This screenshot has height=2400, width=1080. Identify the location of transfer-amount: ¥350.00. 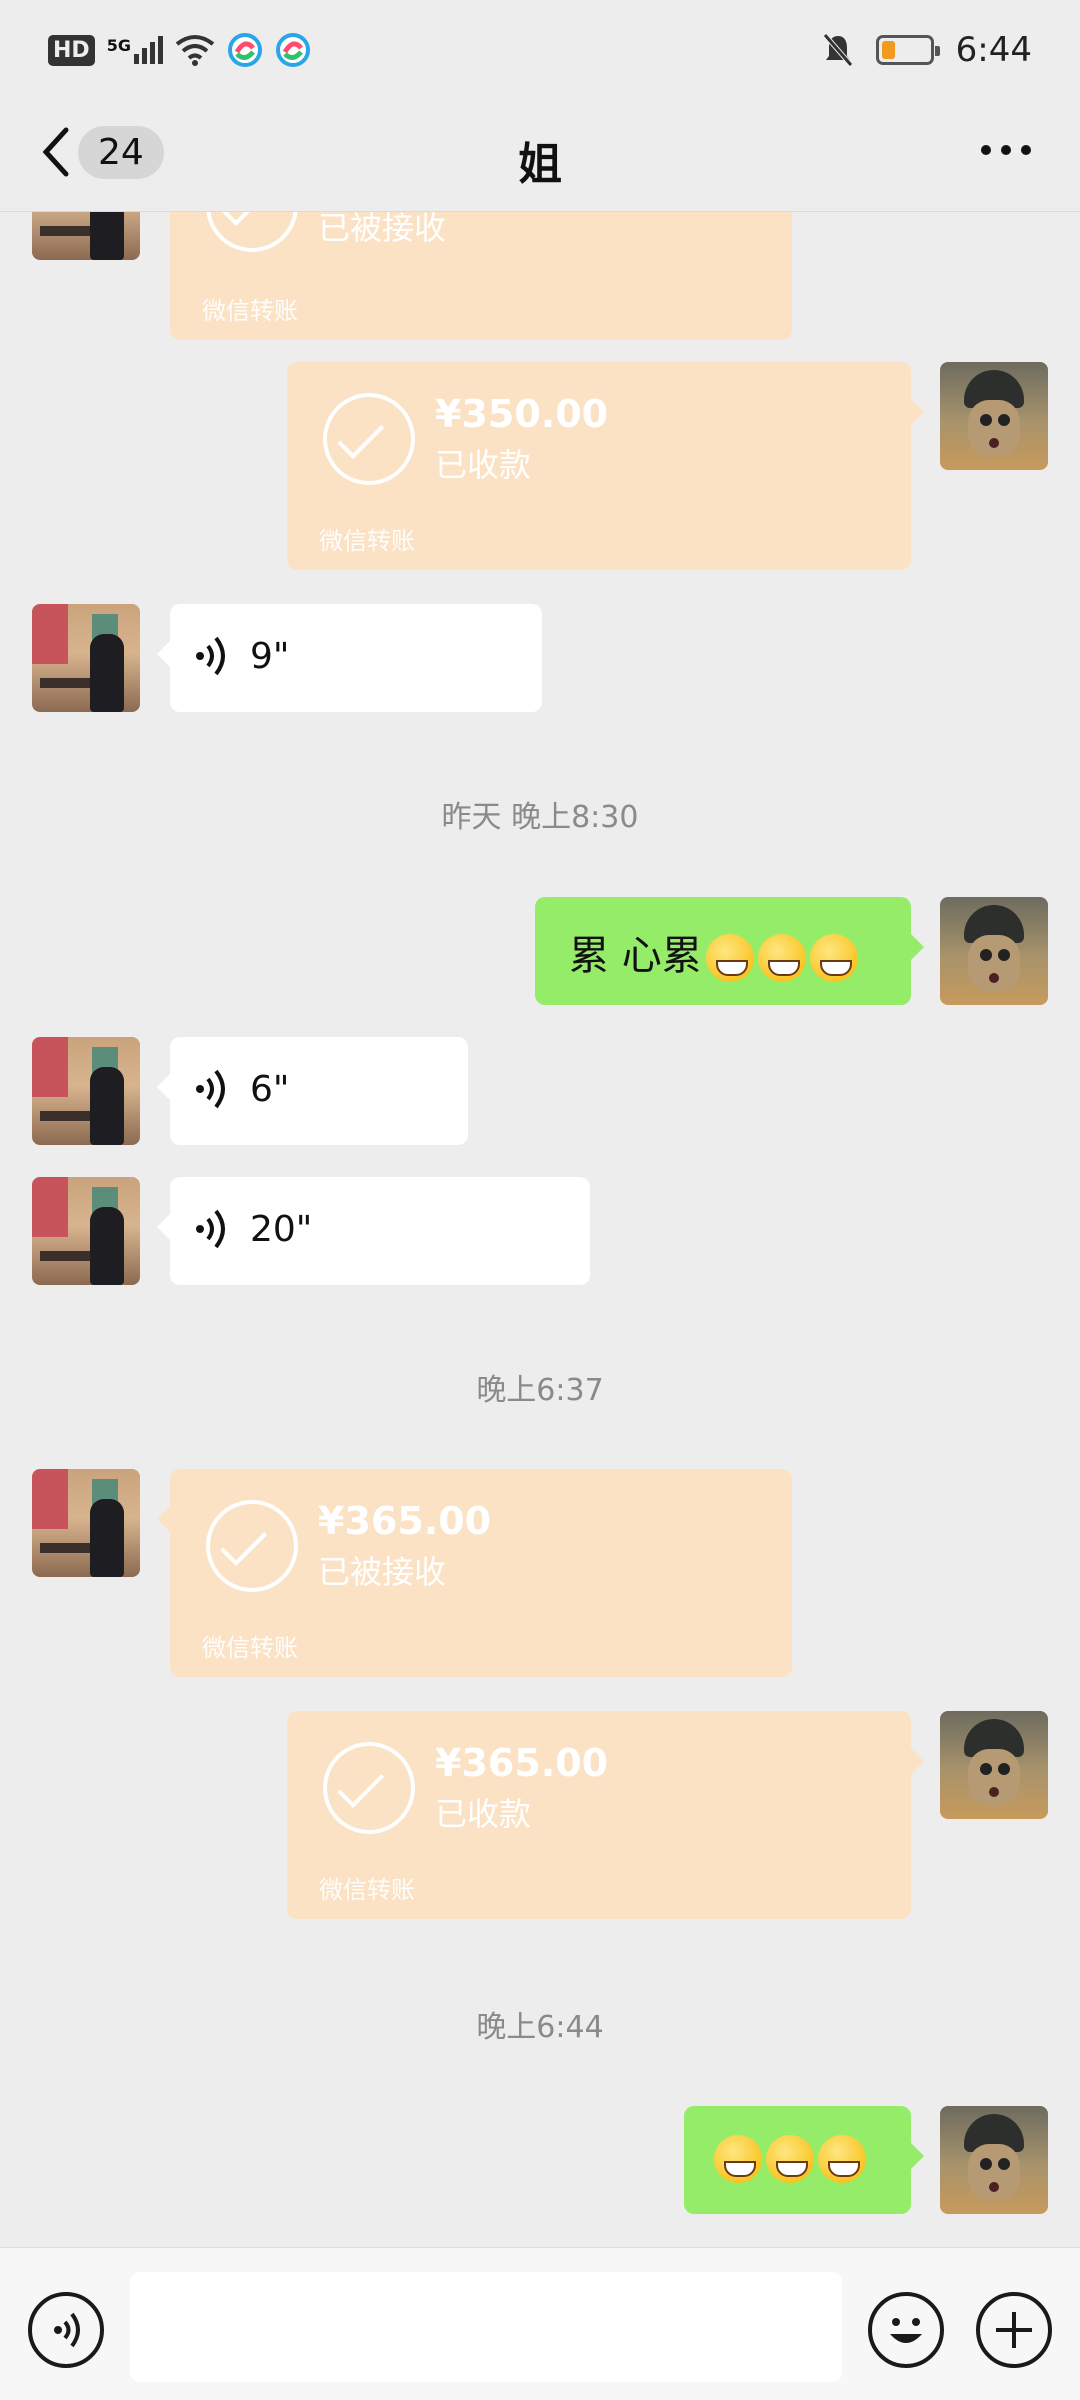
(522, 414).